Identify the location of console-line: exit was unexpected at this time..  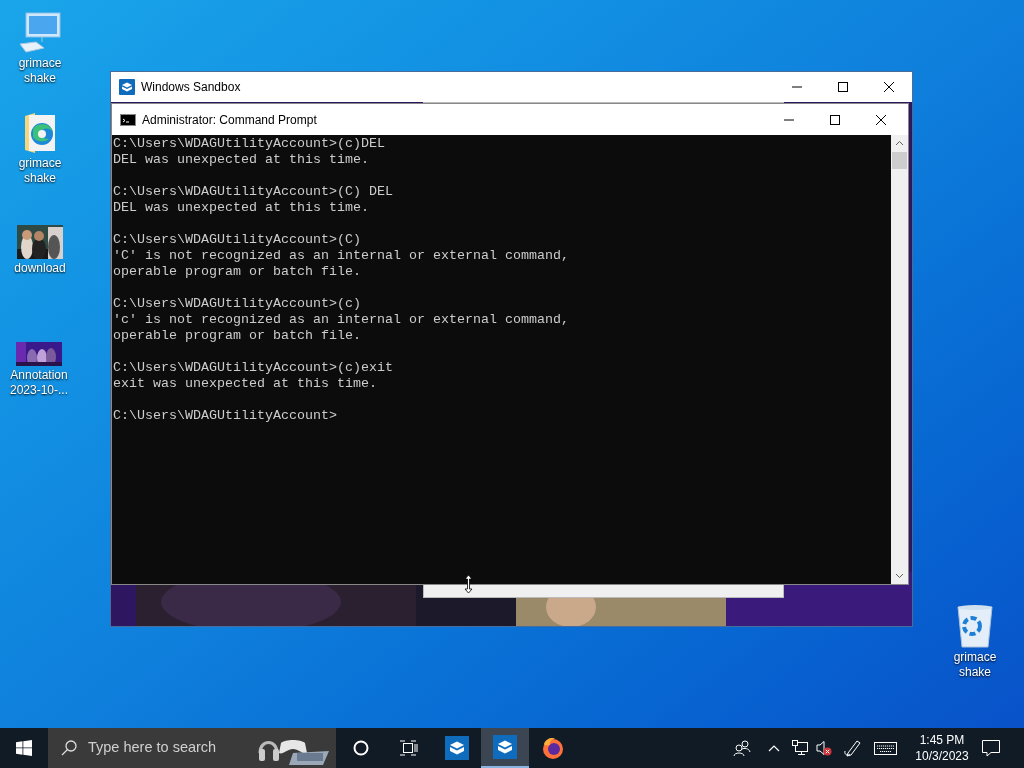
(245, 384).